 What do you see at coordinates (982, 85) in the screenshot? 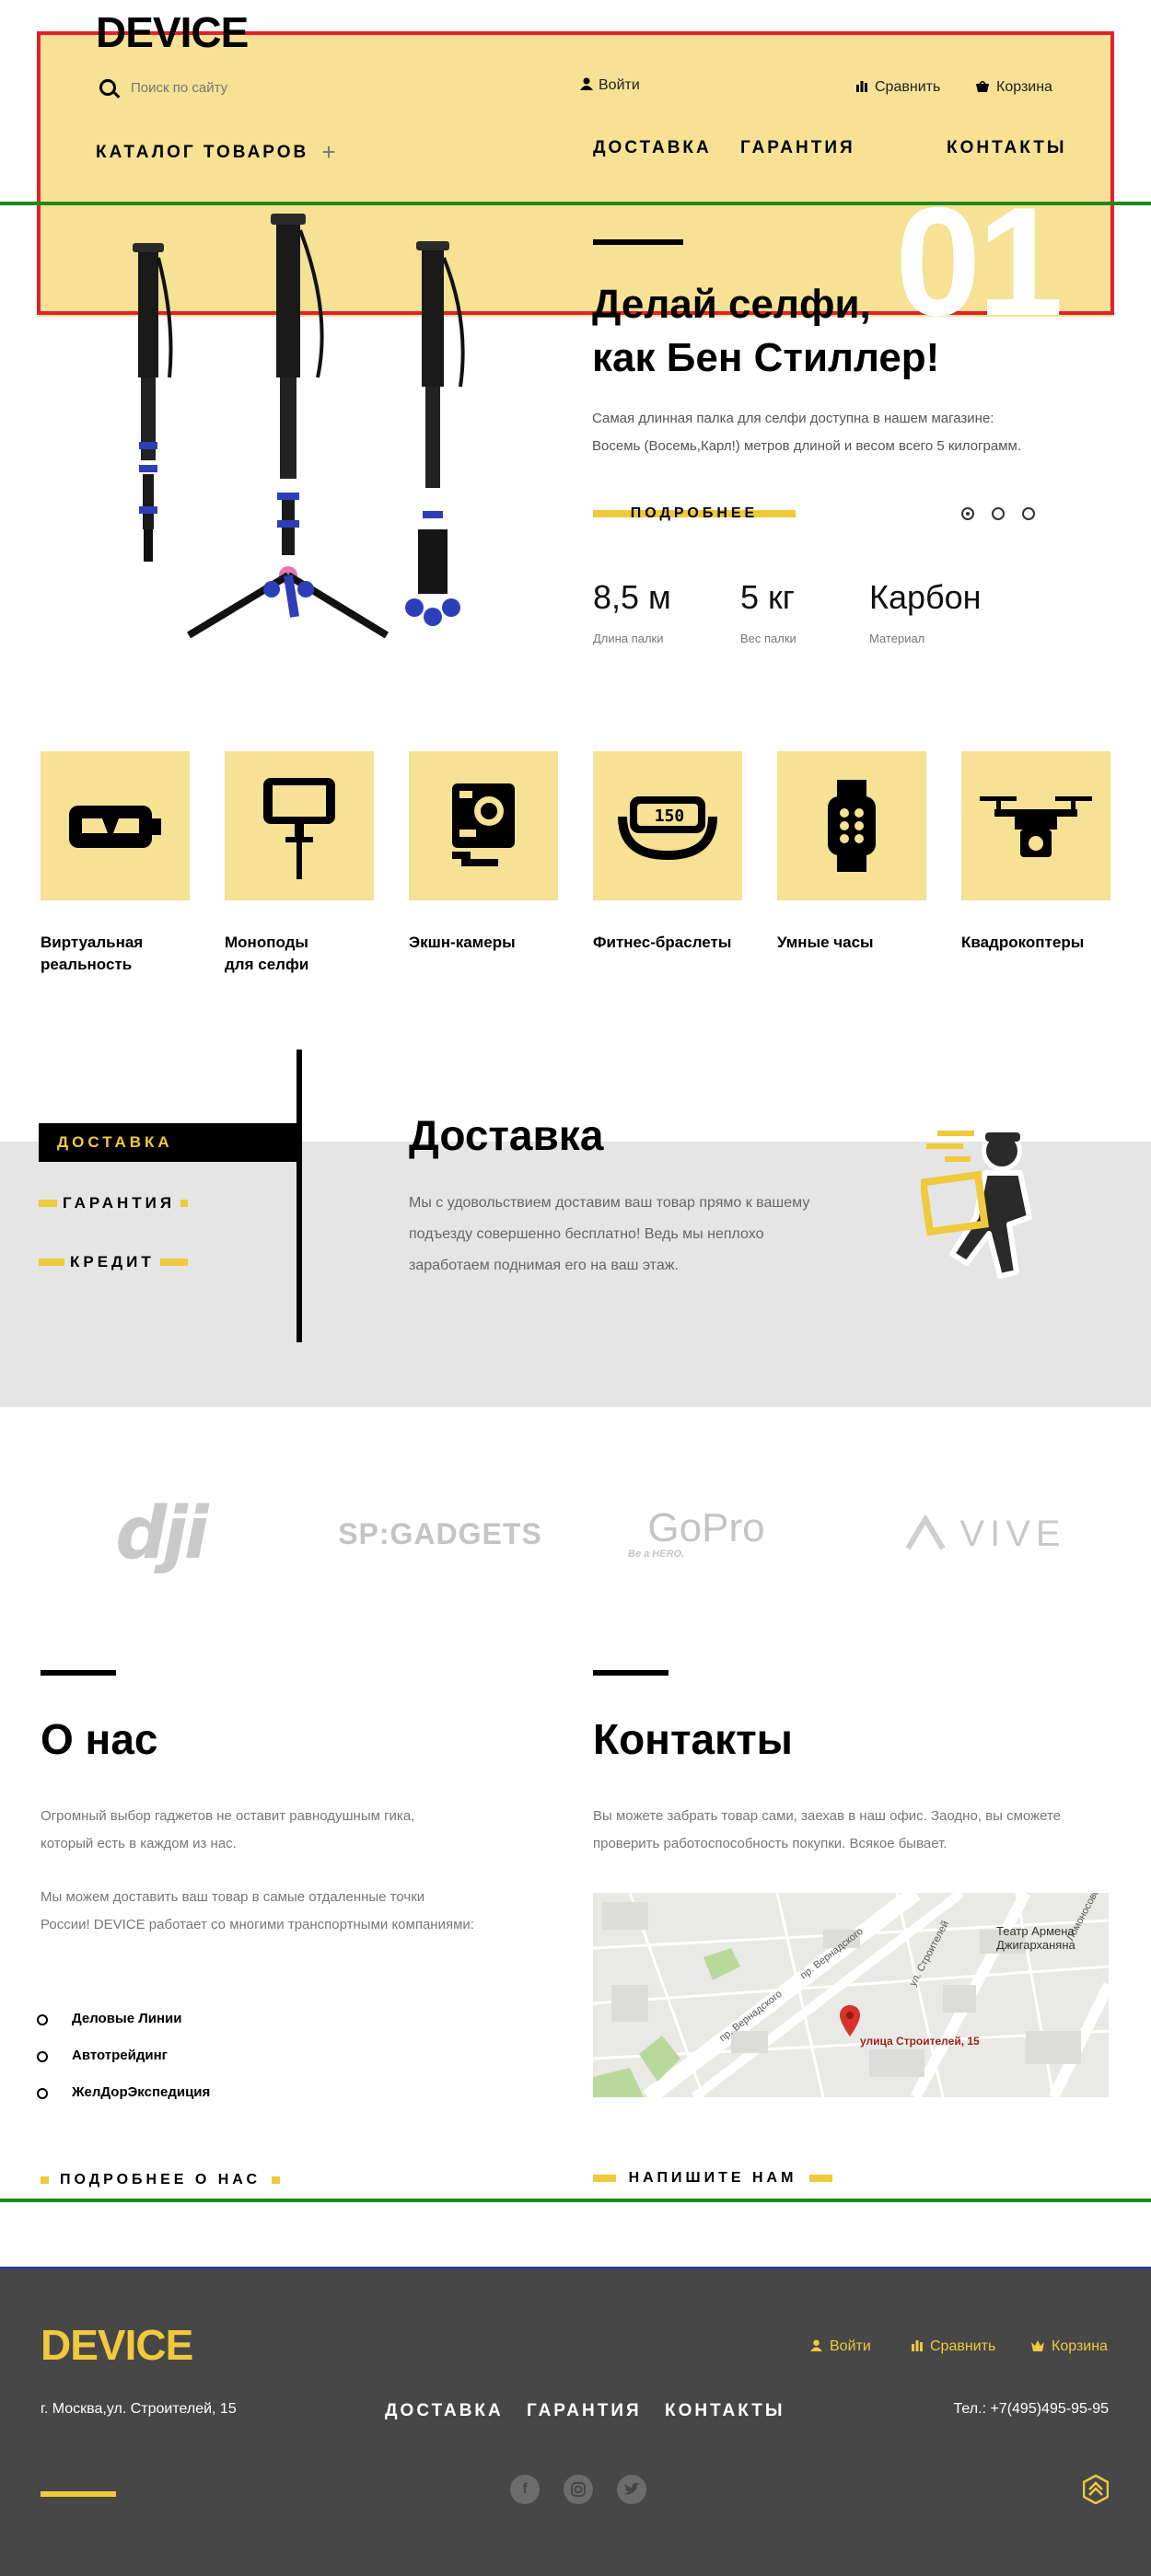
I see `cart-icon` at bounding box center [982, 85].